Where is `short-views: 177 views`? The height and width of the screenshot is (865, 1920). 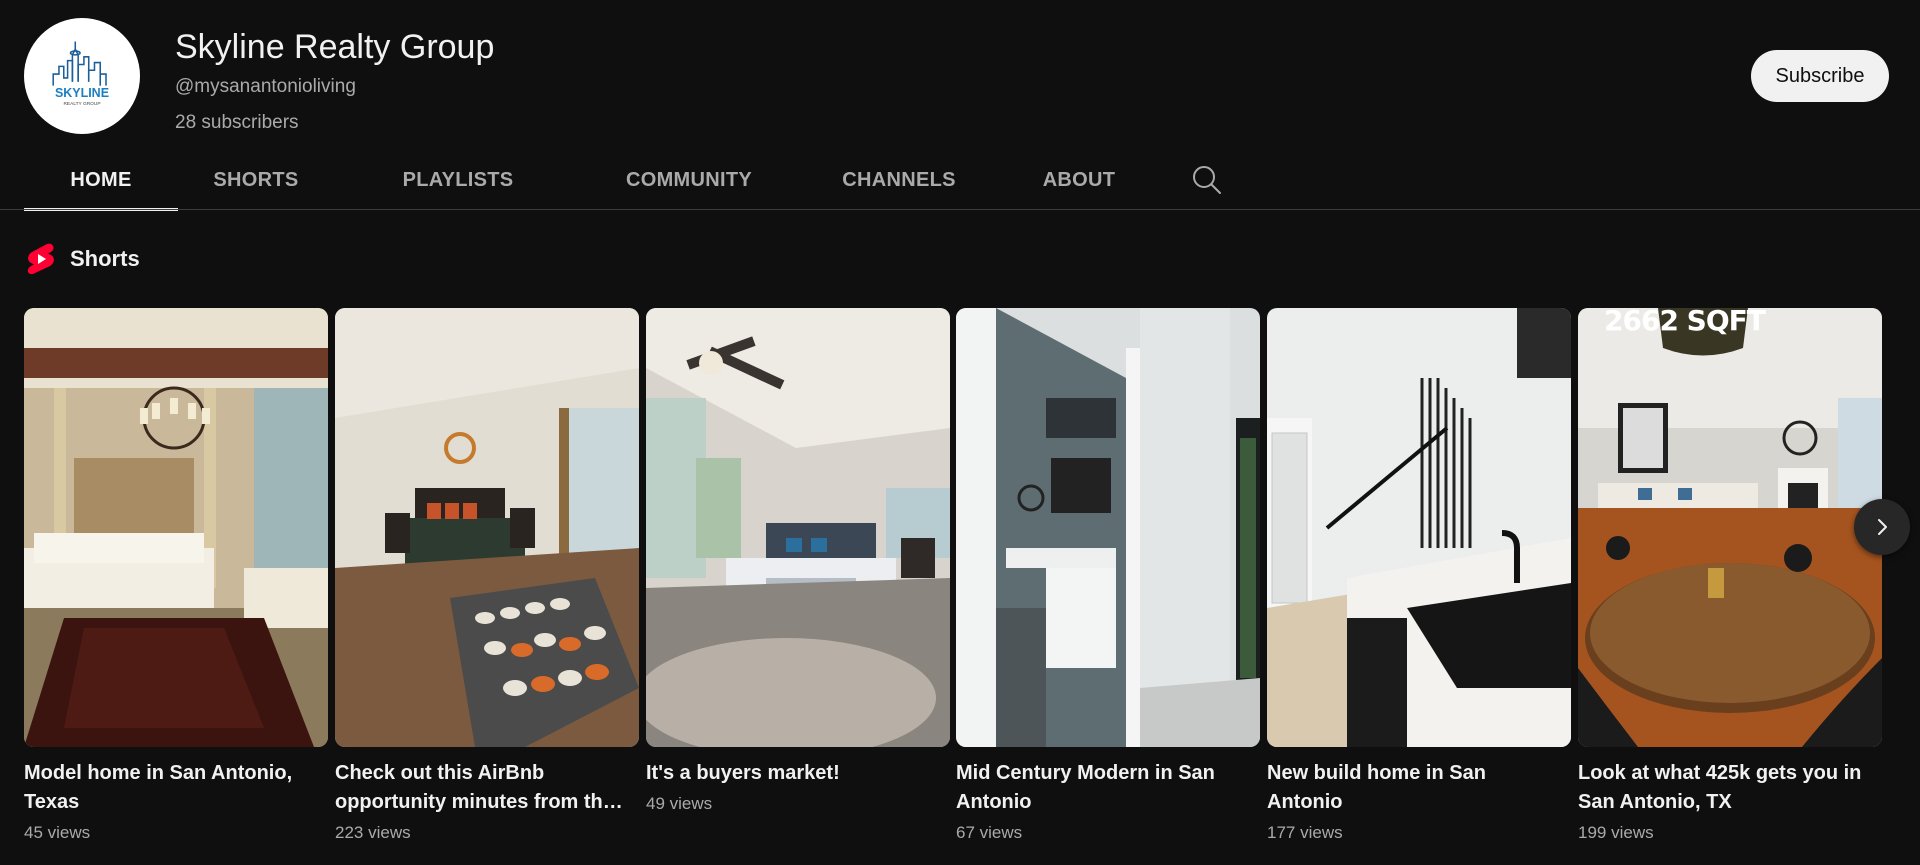 short-views: 177 views is located at coordinates (1305, 832).